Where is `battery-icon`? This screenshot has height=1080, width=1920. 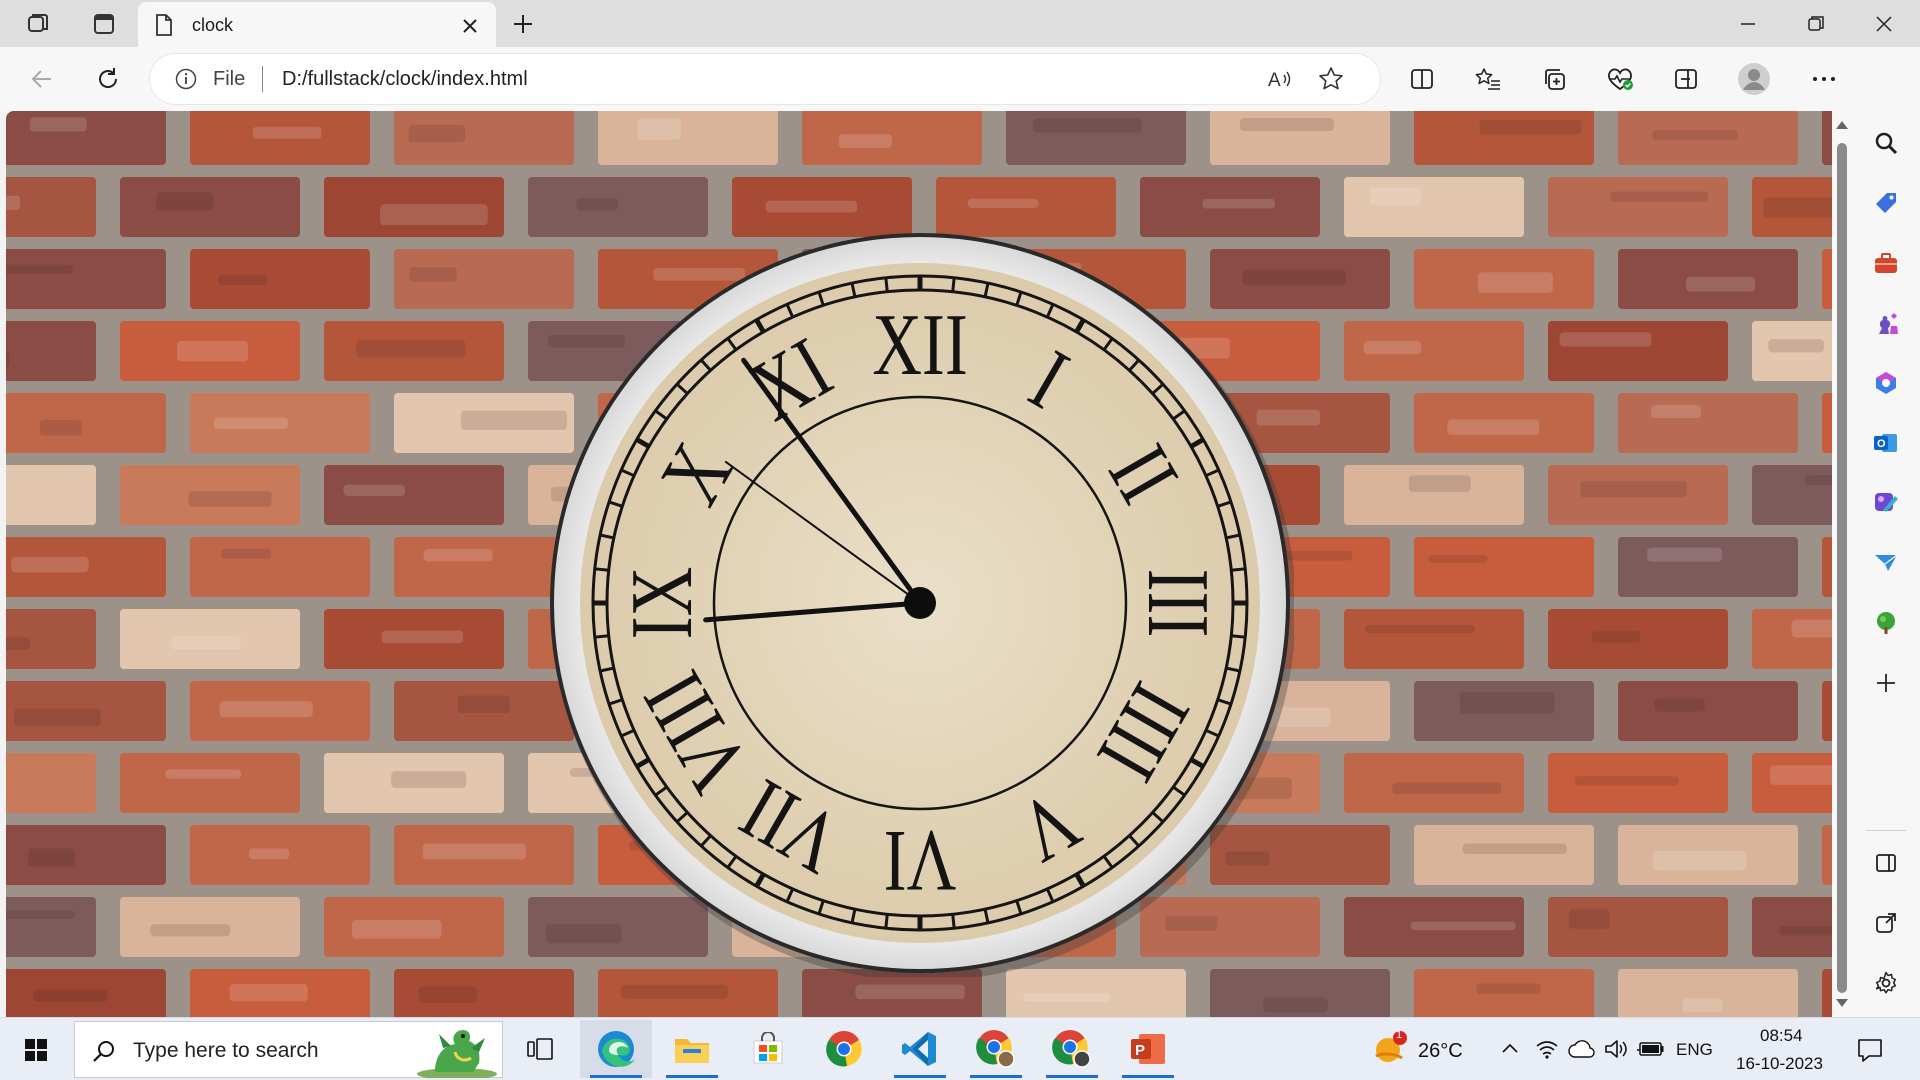
battery-icon is located at coordinates (1651, 1049).